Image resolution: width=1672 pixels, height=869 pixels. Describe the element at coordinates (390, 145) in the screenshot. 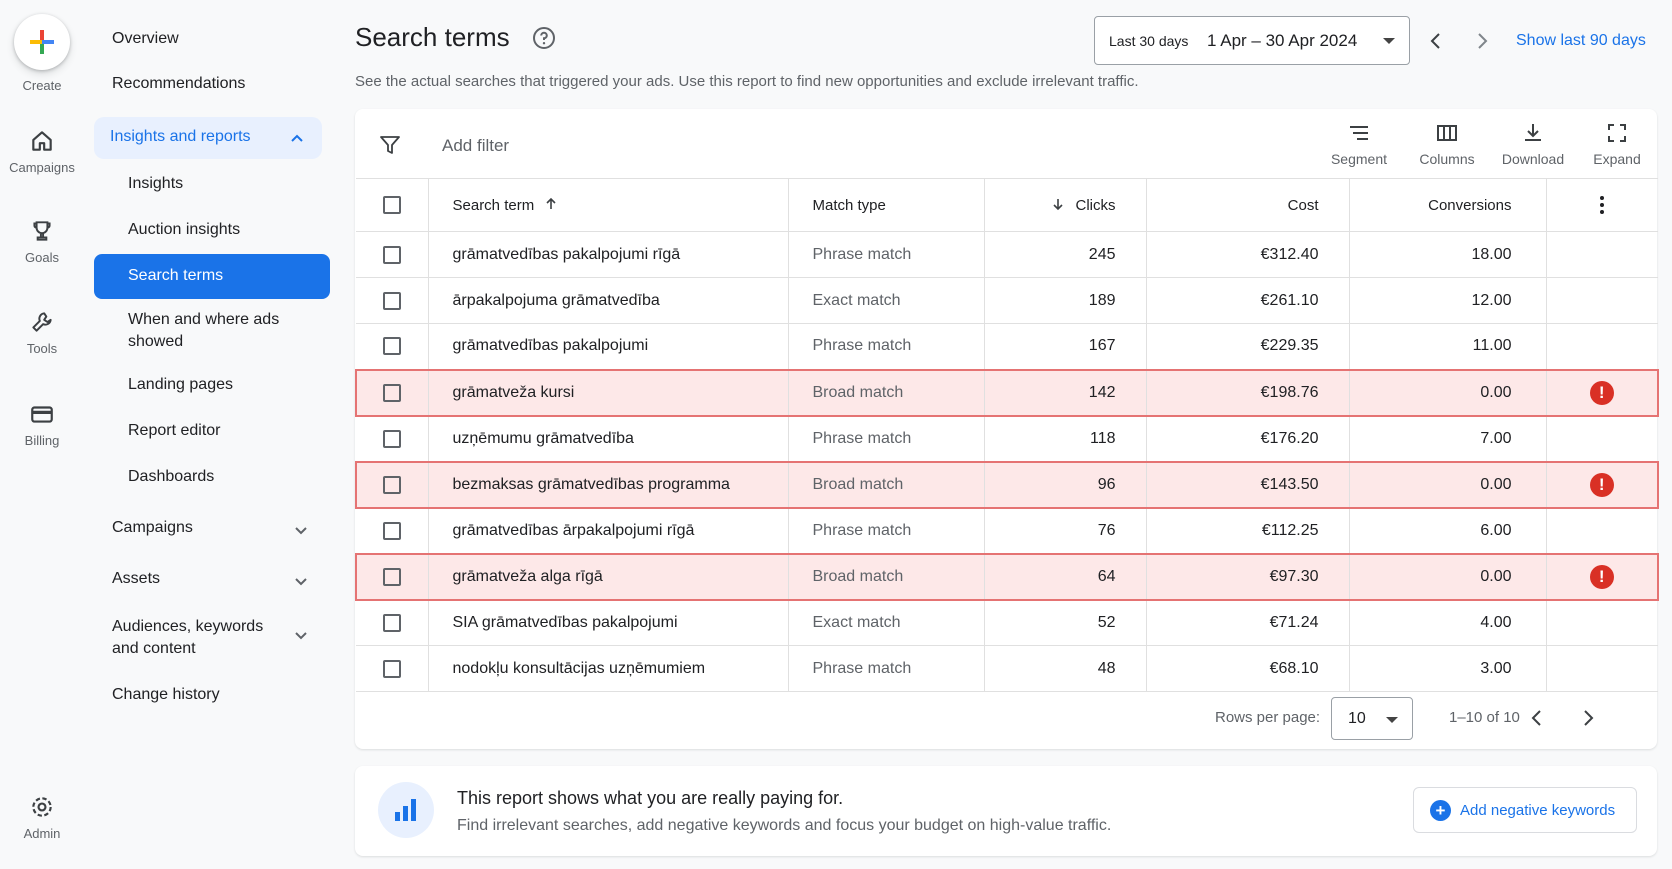

I see `filter-icon` at that location.